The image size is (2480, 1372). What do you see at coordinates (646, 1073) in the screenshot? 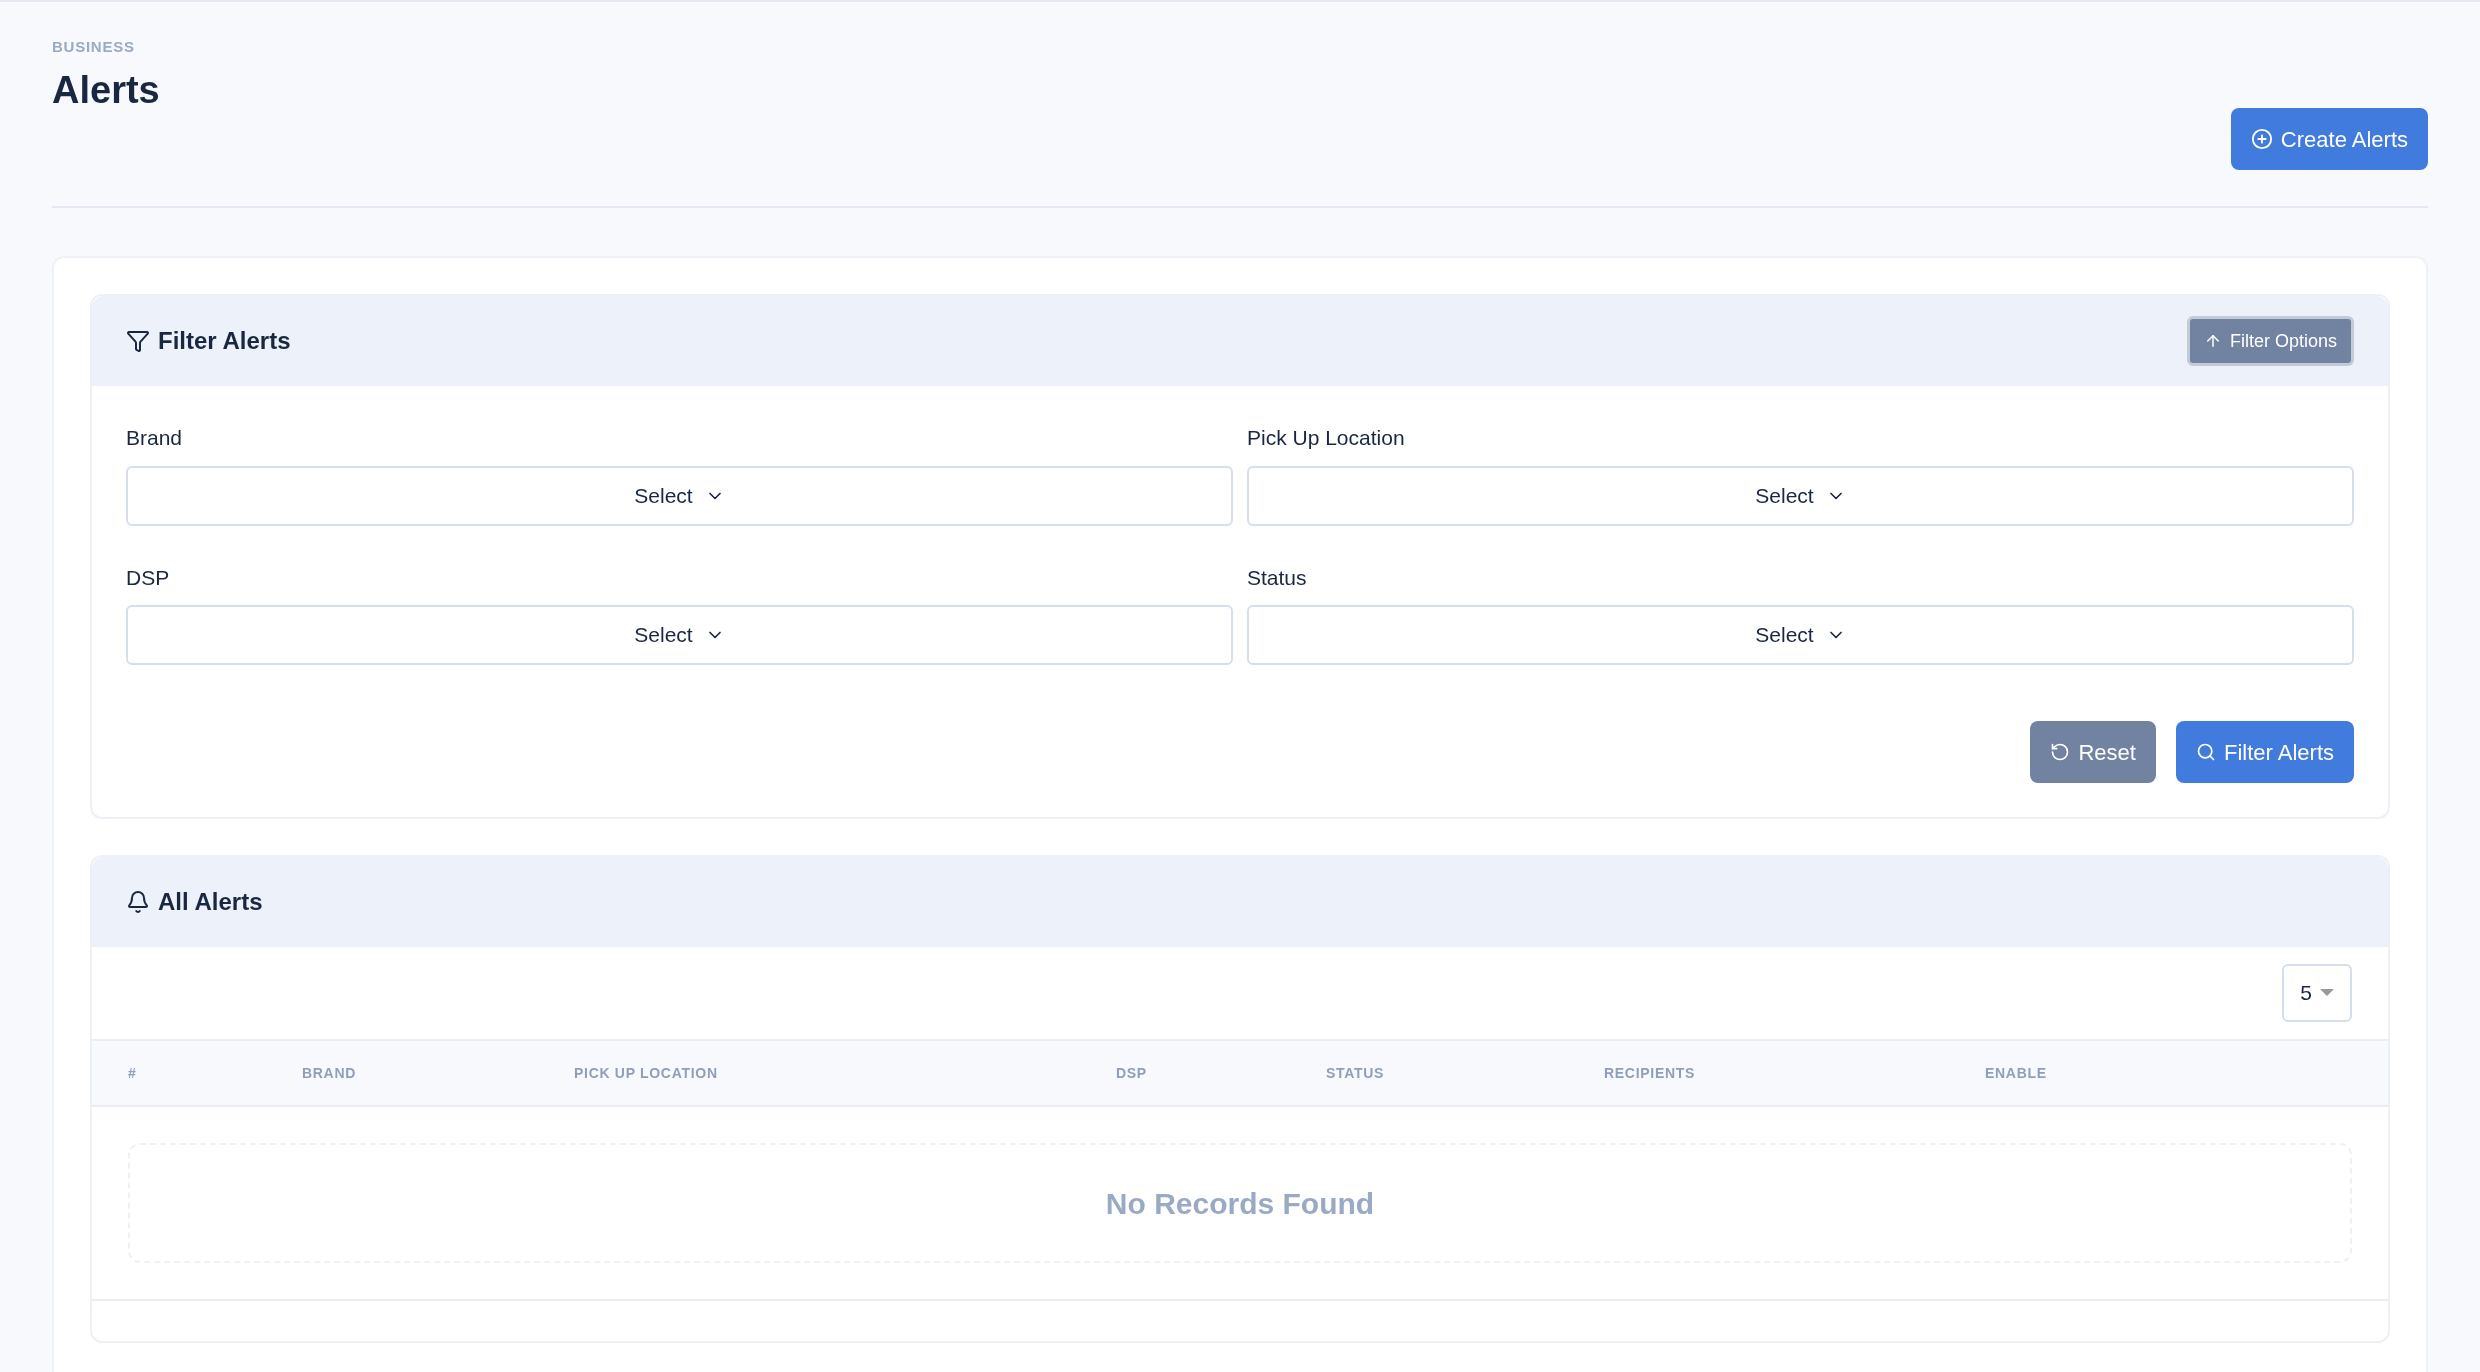
I see `column-header: PICK UP LOCATION` at bounding box center [646, 1073].